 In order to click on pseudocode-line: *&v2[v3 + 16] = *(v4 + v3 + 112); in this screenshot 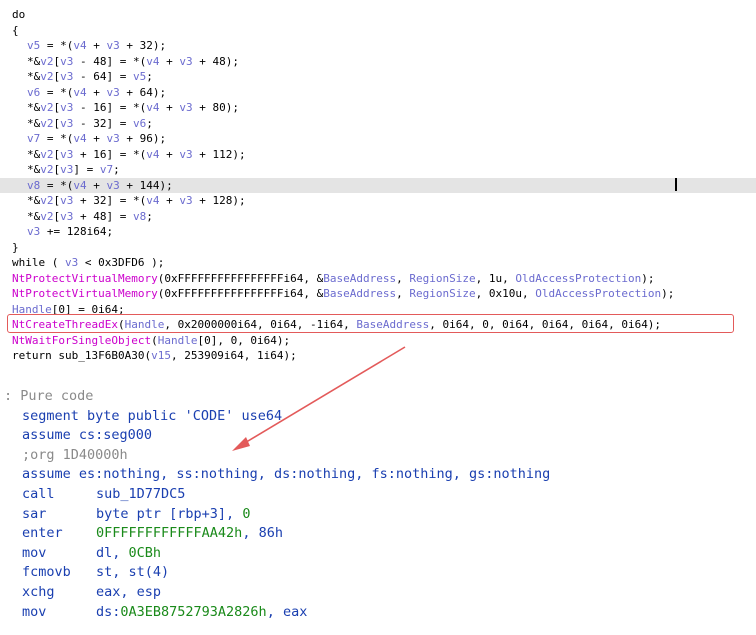, I will do `click(378, 155)`.